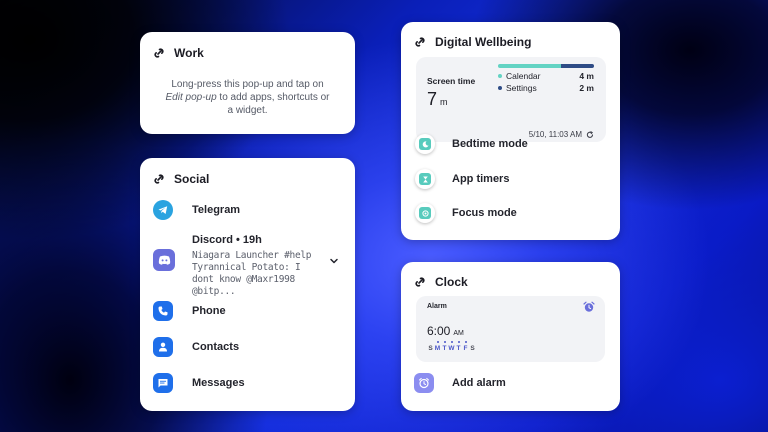 The image size is (768, 432). I want to click on alarm-widget: Alarm 6:00 AM S M T W T F S, so click(510, 329).